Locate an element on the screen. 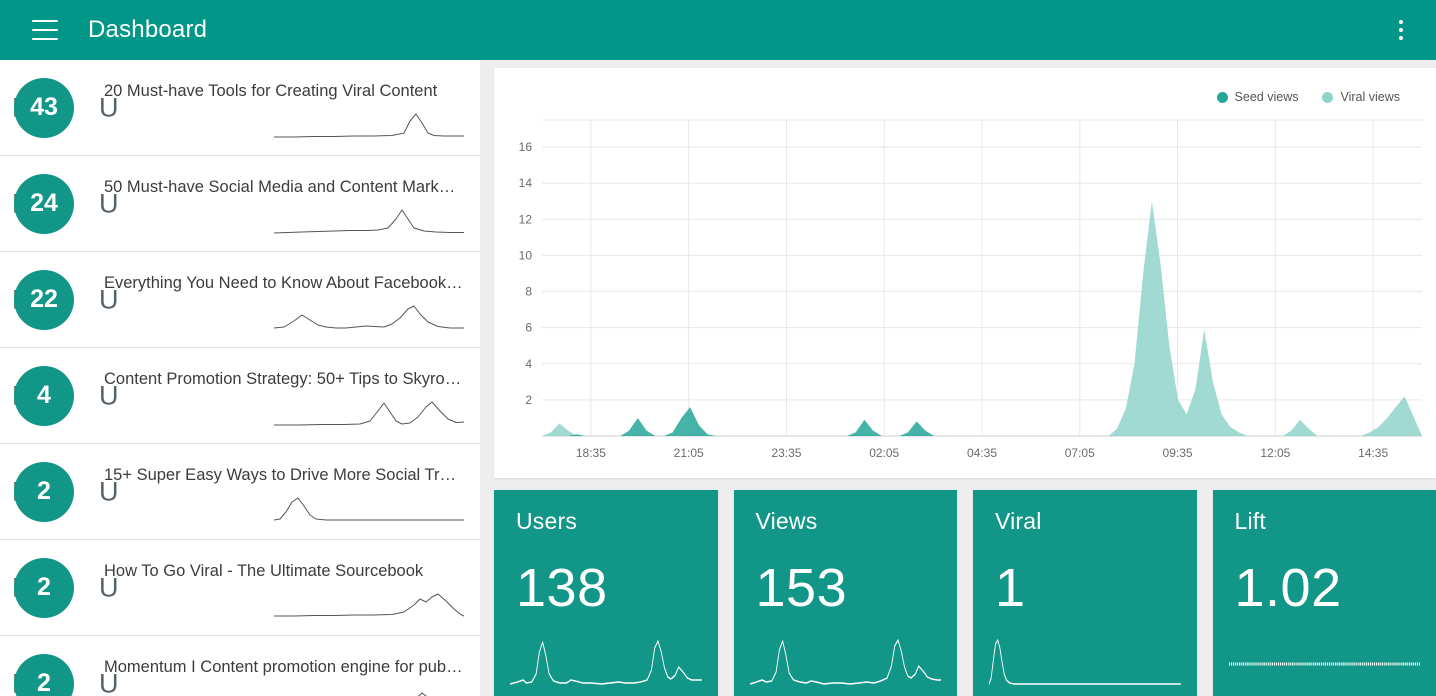 This screenshot has height=696, width=1436. metric-card: Viral 1 is located at coordinates (1085, 593).